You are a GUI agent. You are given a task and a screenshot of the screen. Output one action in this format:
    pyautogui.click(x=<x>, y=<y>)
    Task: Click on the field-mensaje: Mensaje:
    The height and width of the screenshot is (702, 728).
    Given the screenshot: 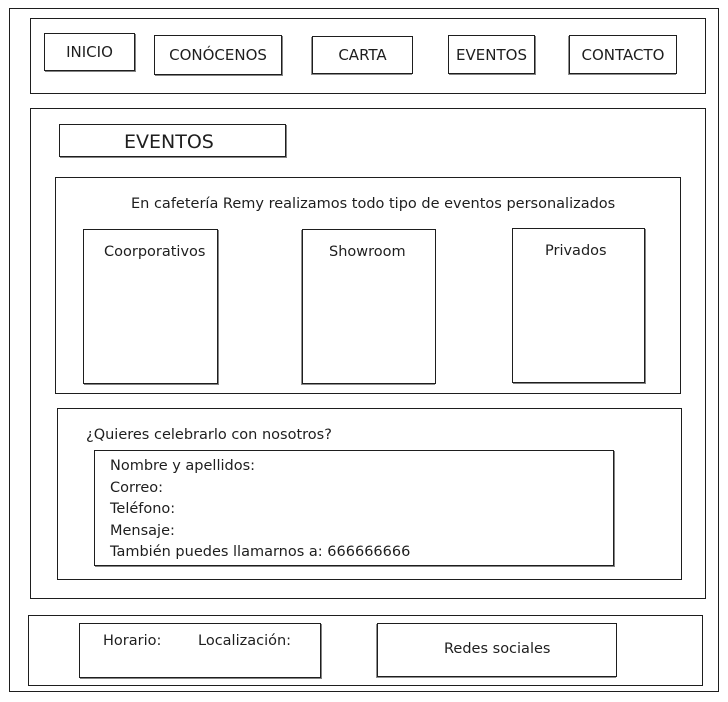 What is the action you would take?
    pyautogui.click(x=260, y=532)
    